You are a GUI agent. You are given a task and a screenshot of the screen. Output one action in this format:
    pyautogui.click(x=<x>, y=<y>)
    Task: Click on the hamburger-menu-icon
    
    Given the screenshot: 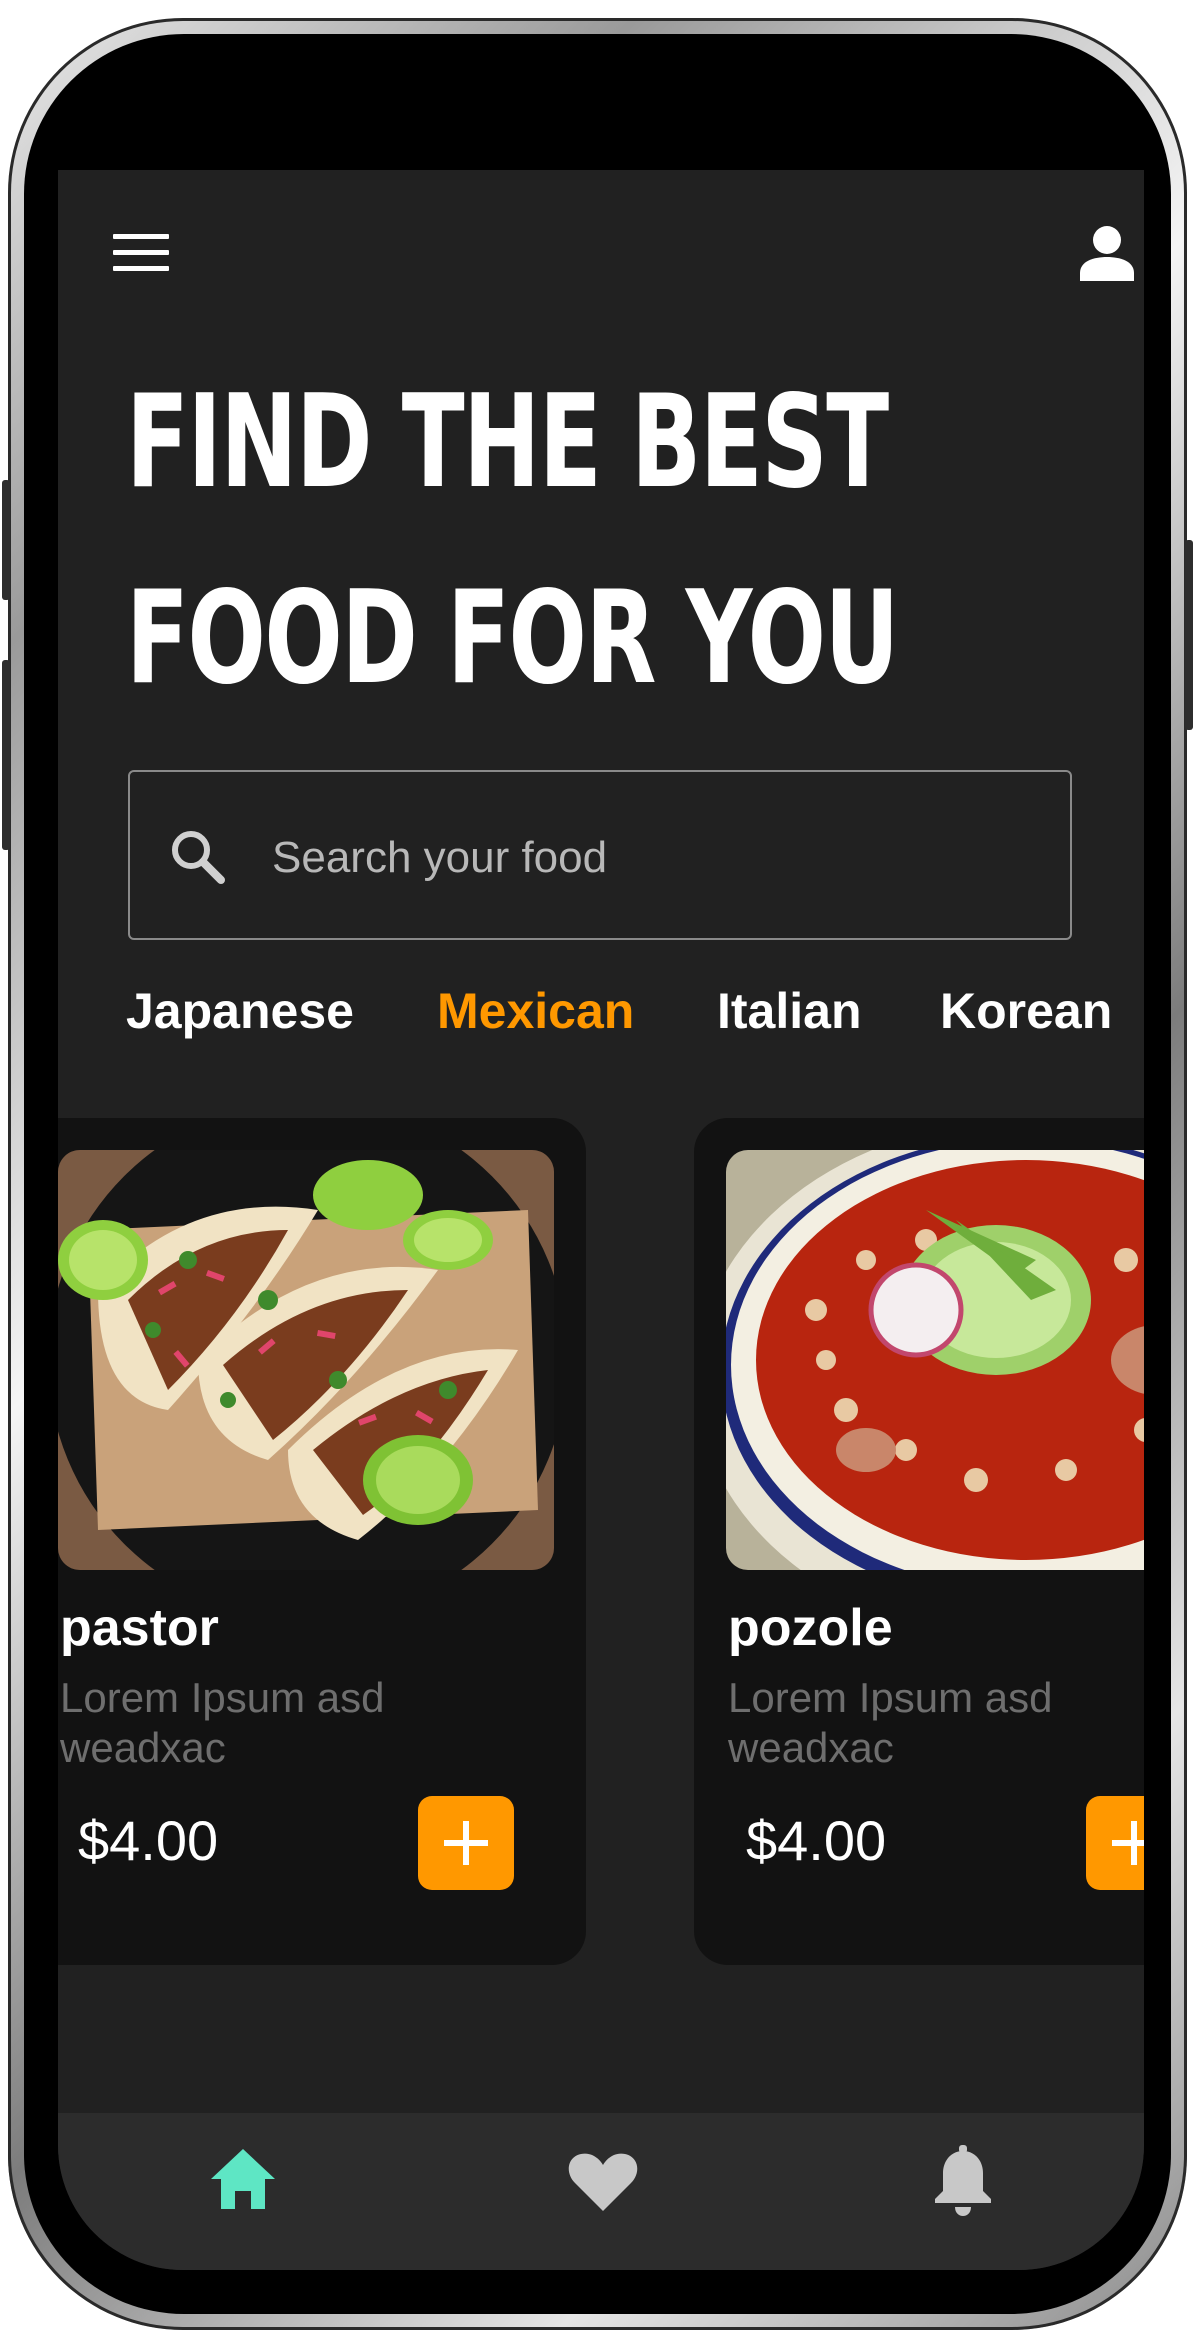 What is the action you would take?
    pyautogui.click(x=141, y=254)
    